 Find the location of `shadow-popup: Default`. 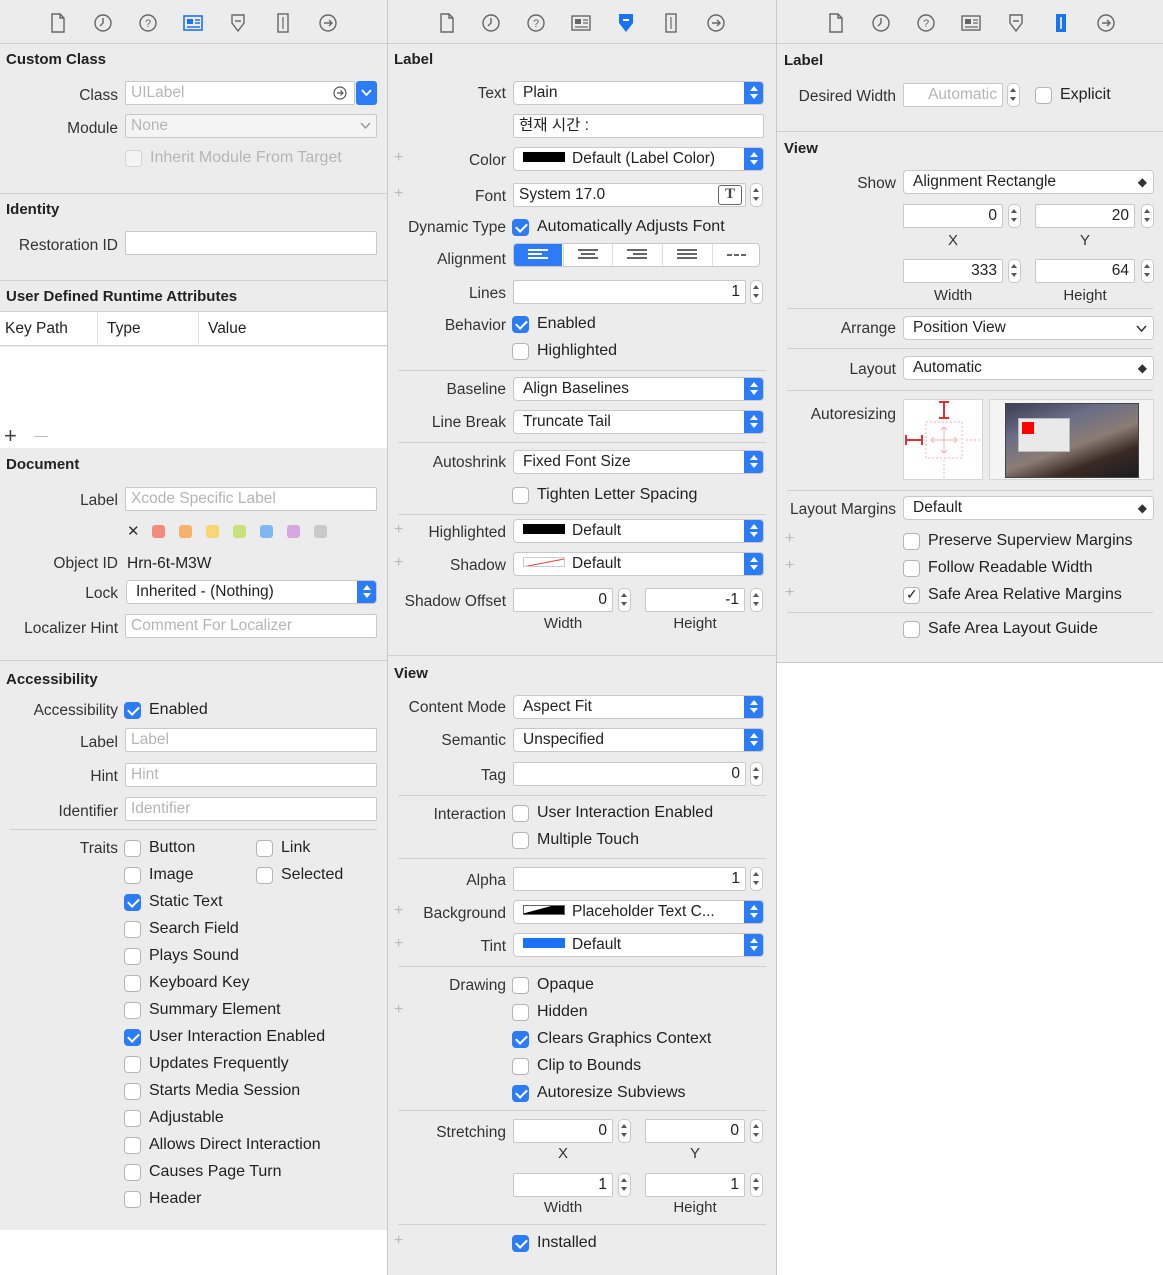

shadow-popup: Default is located at coordinates (638, 564).